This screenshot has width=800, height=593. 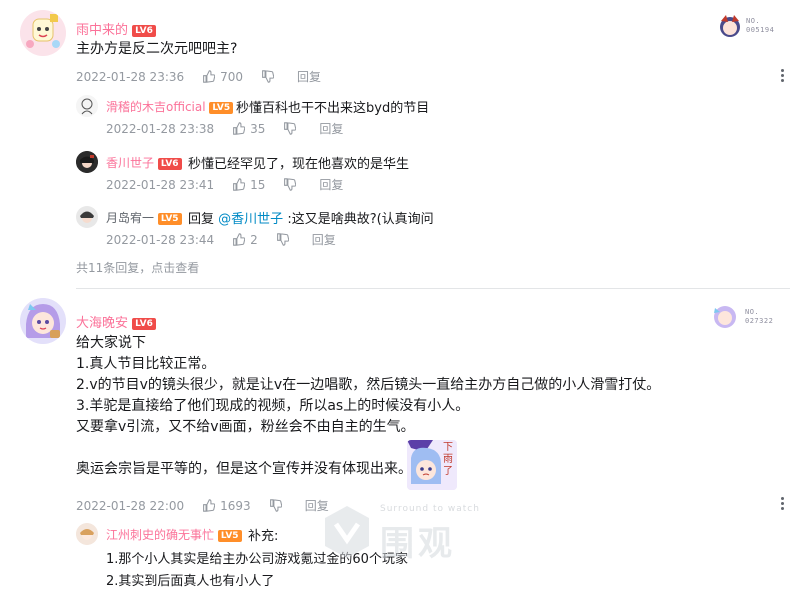 What do you see at coordinates (232, 76) in the screenshot?
I see `like-count: 700` at bounding box center [232, 76].